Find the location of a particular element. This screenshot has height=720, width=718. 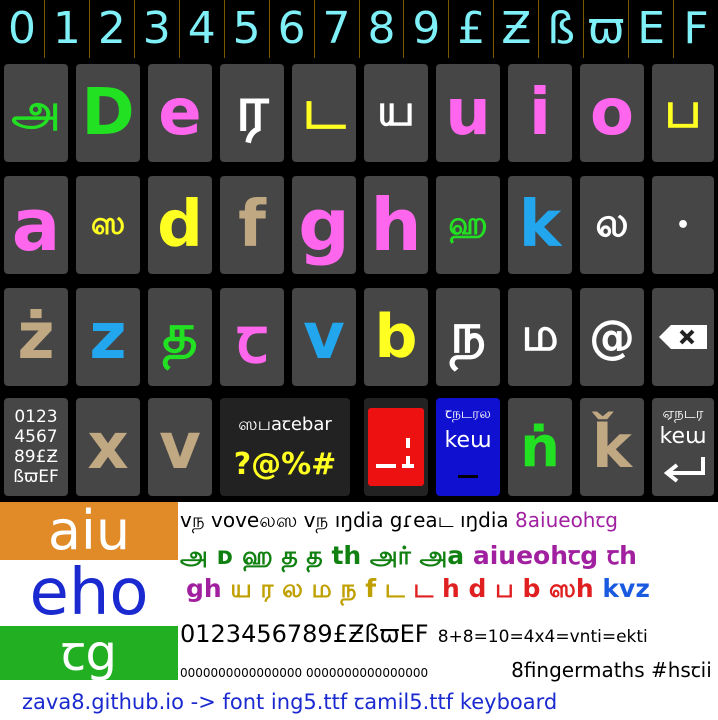

key-1-0: a is located at coordinates (36, 225).